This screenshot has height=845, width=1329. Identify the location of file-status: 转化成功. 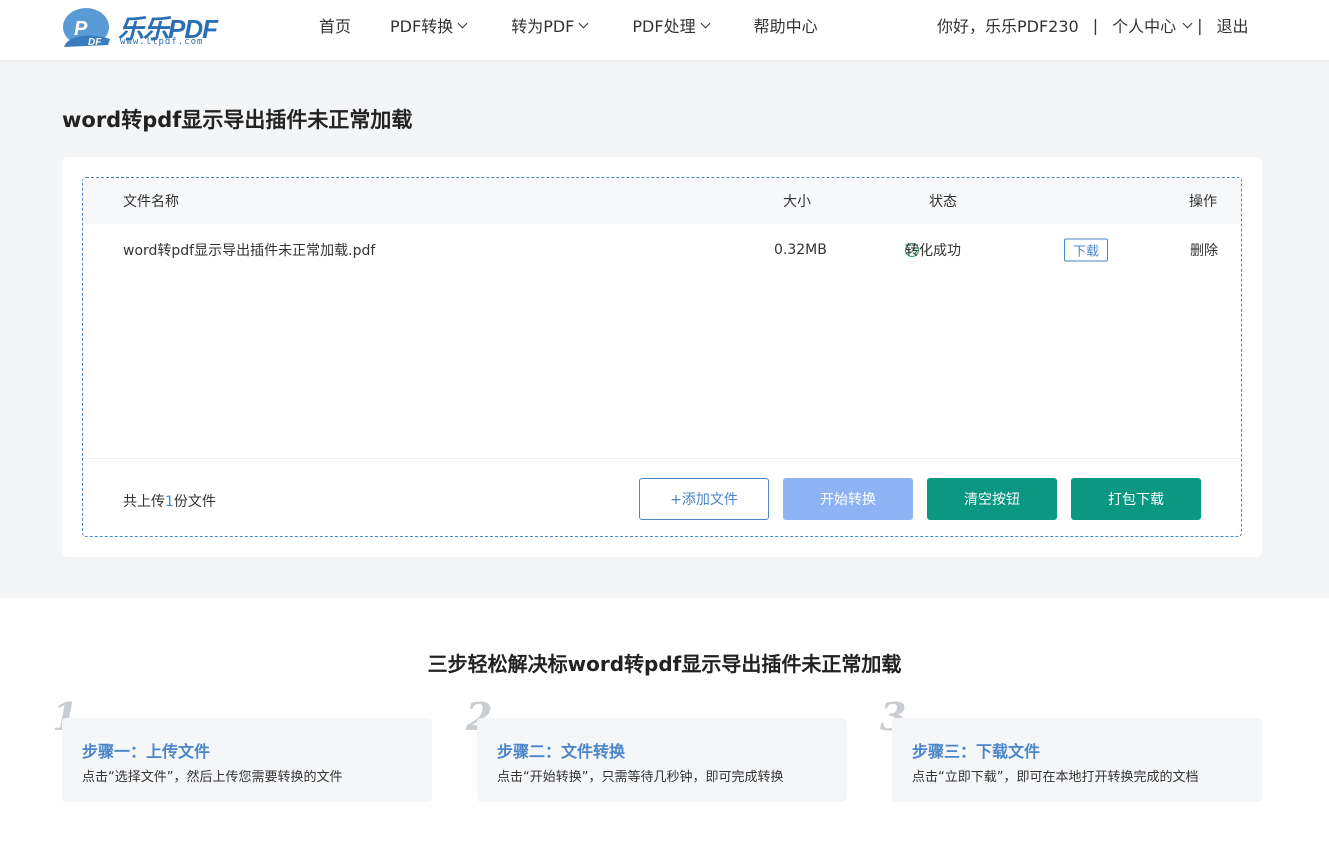
(933, 251).